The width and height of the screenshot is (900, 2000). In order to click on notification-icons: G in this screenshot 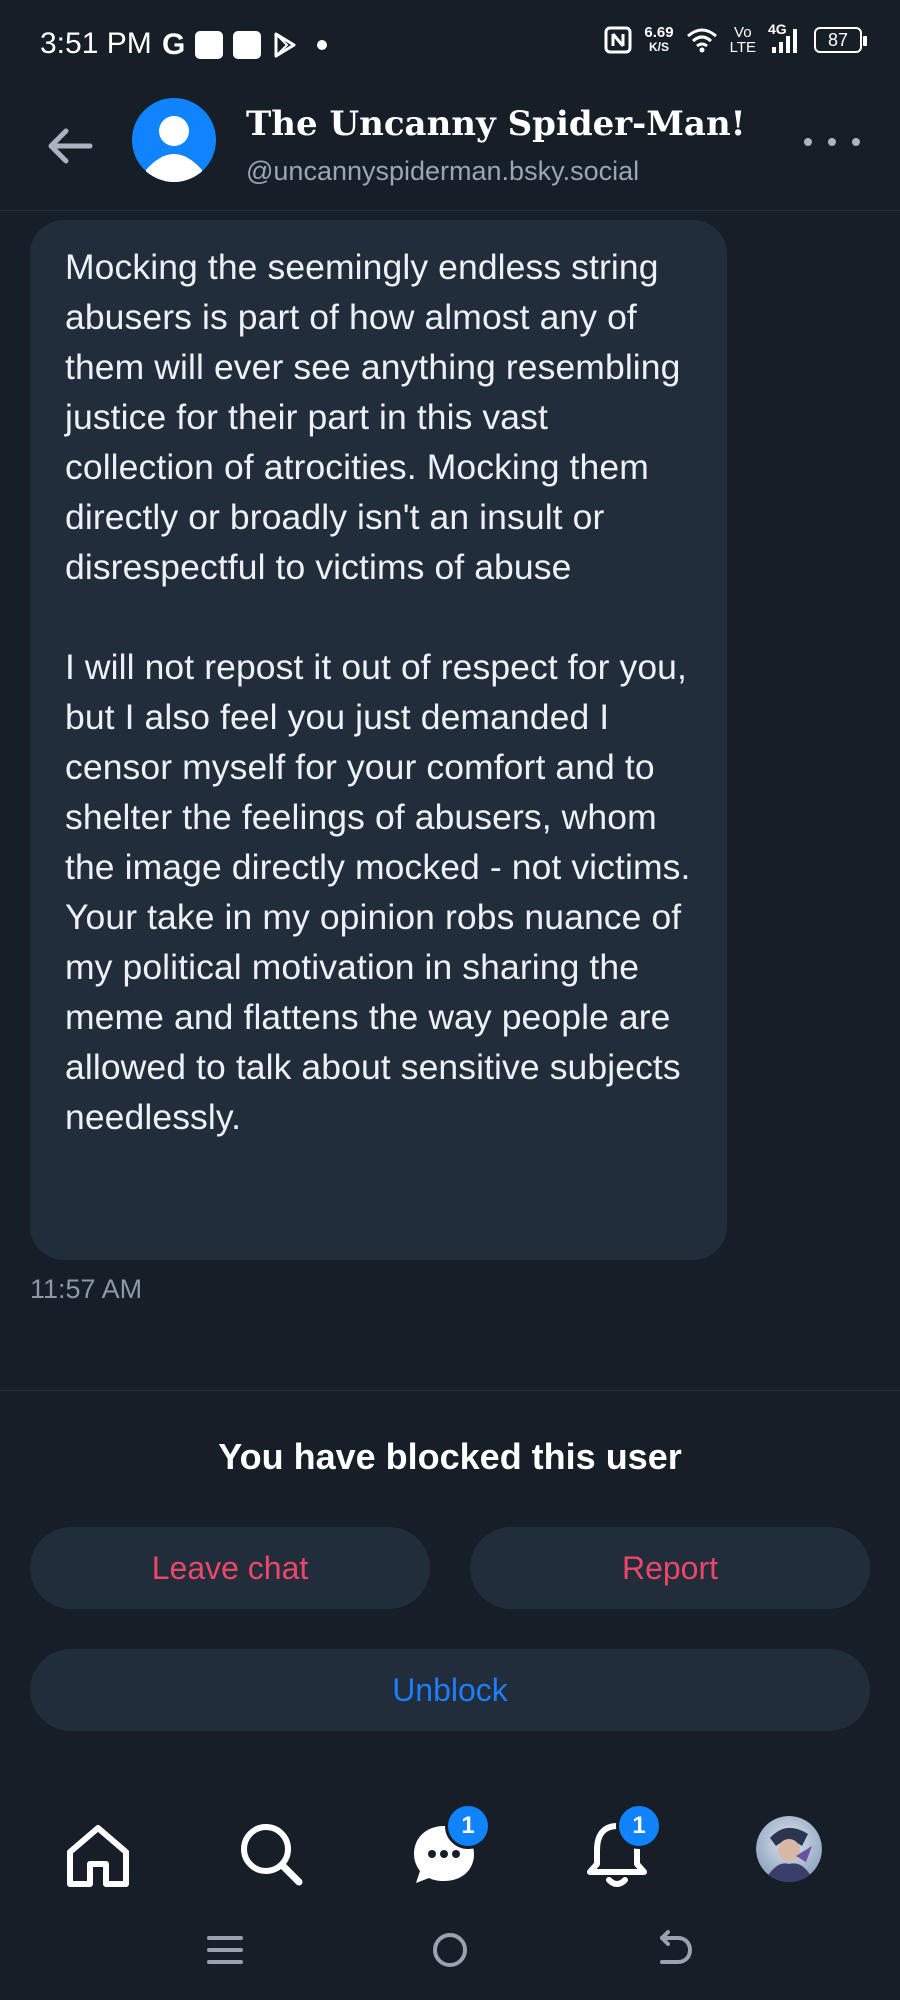, I will do `click(245, 45)`.